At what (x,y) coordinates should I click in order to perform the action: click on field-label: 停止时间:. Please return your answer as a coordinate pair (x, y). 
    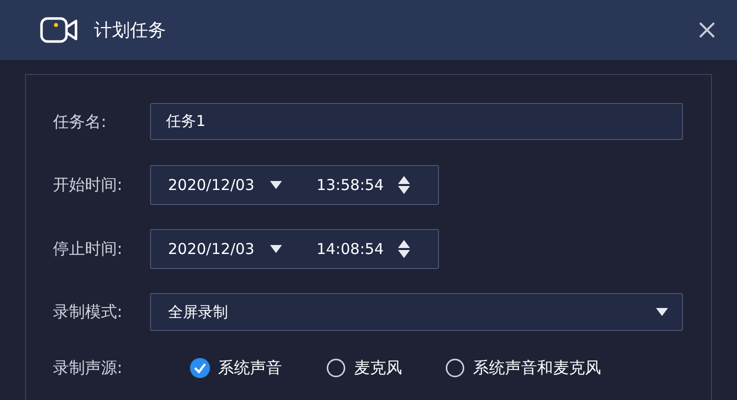
    Looking at the image, I should click on (88, 249).